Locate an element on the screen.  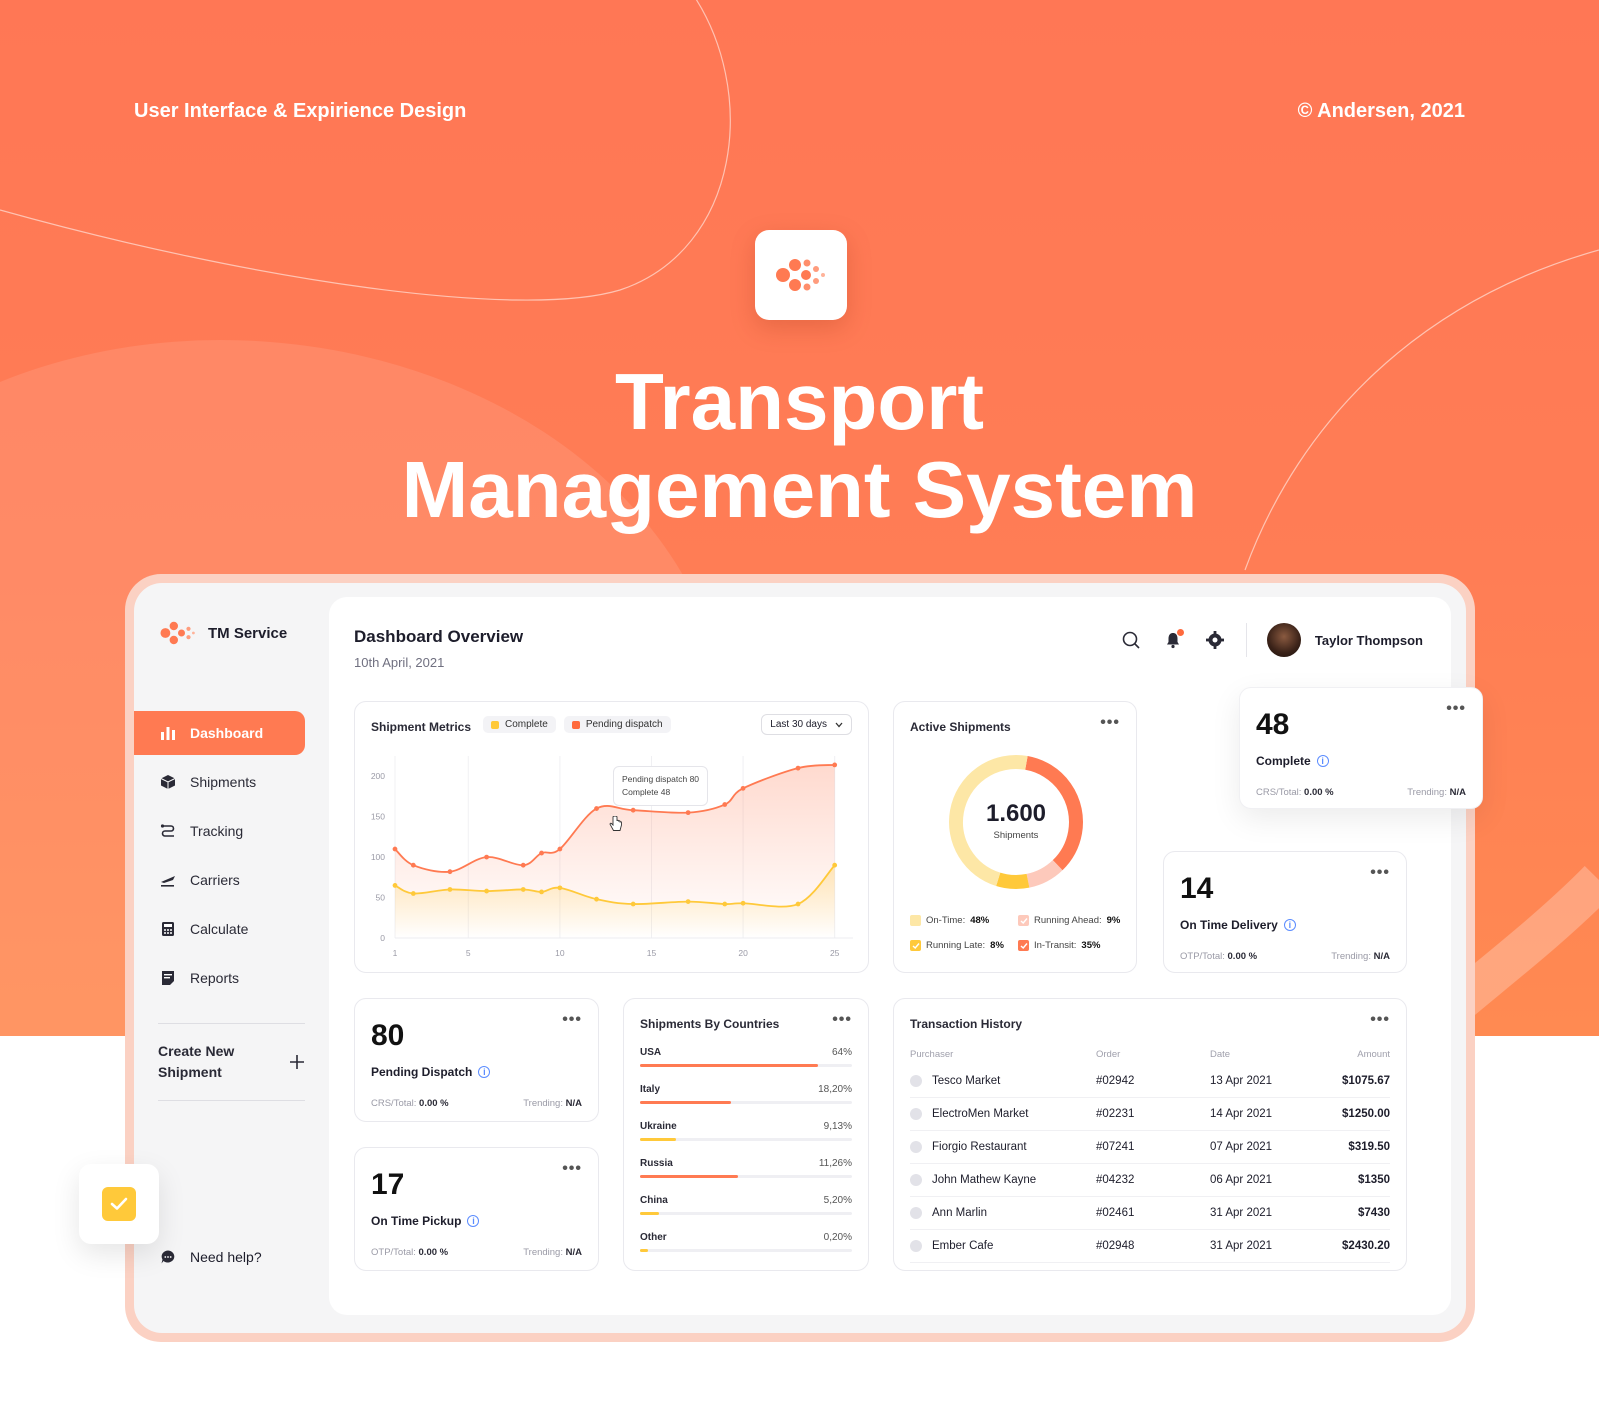
date-cell: 07 Apr 2021 is located at coordinates (1241, 1147).